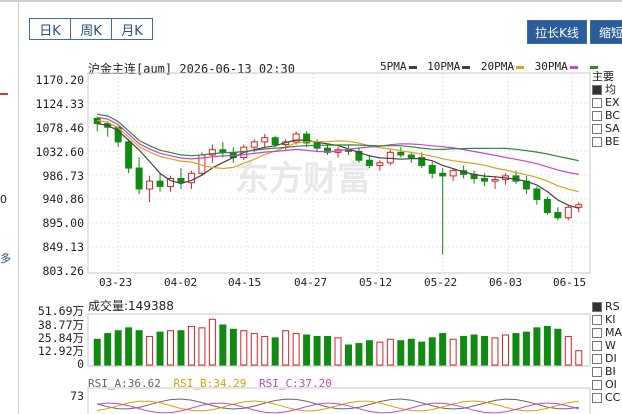 The height and width of the screenshot is (414, 622). I want to click on sub-indicator-option: KI, so click(607, 319).